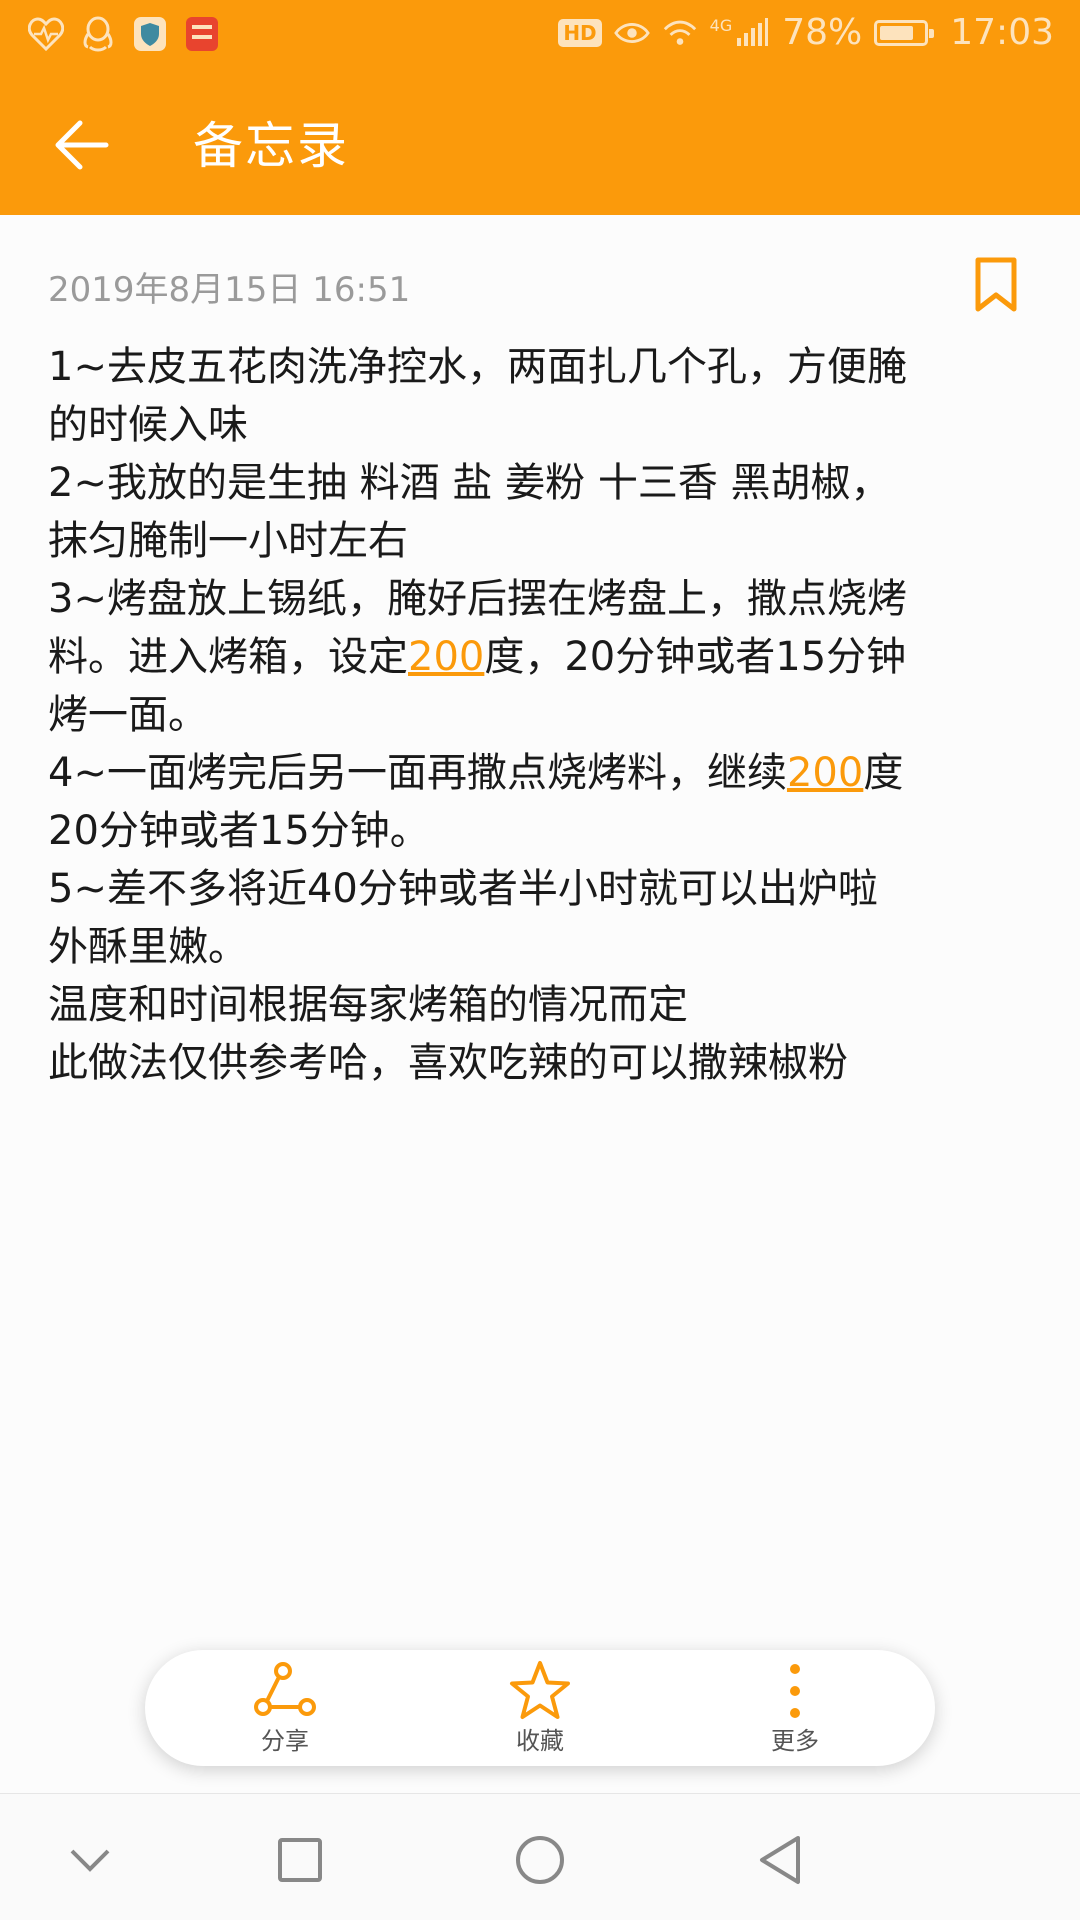 The height and width of the screenshot is (1920, 1080). Describe the element at coordinates (368, 1005) in the screenshot. I see `note-line: 温度和时间根据每家烤箱的情况而定` at that location.